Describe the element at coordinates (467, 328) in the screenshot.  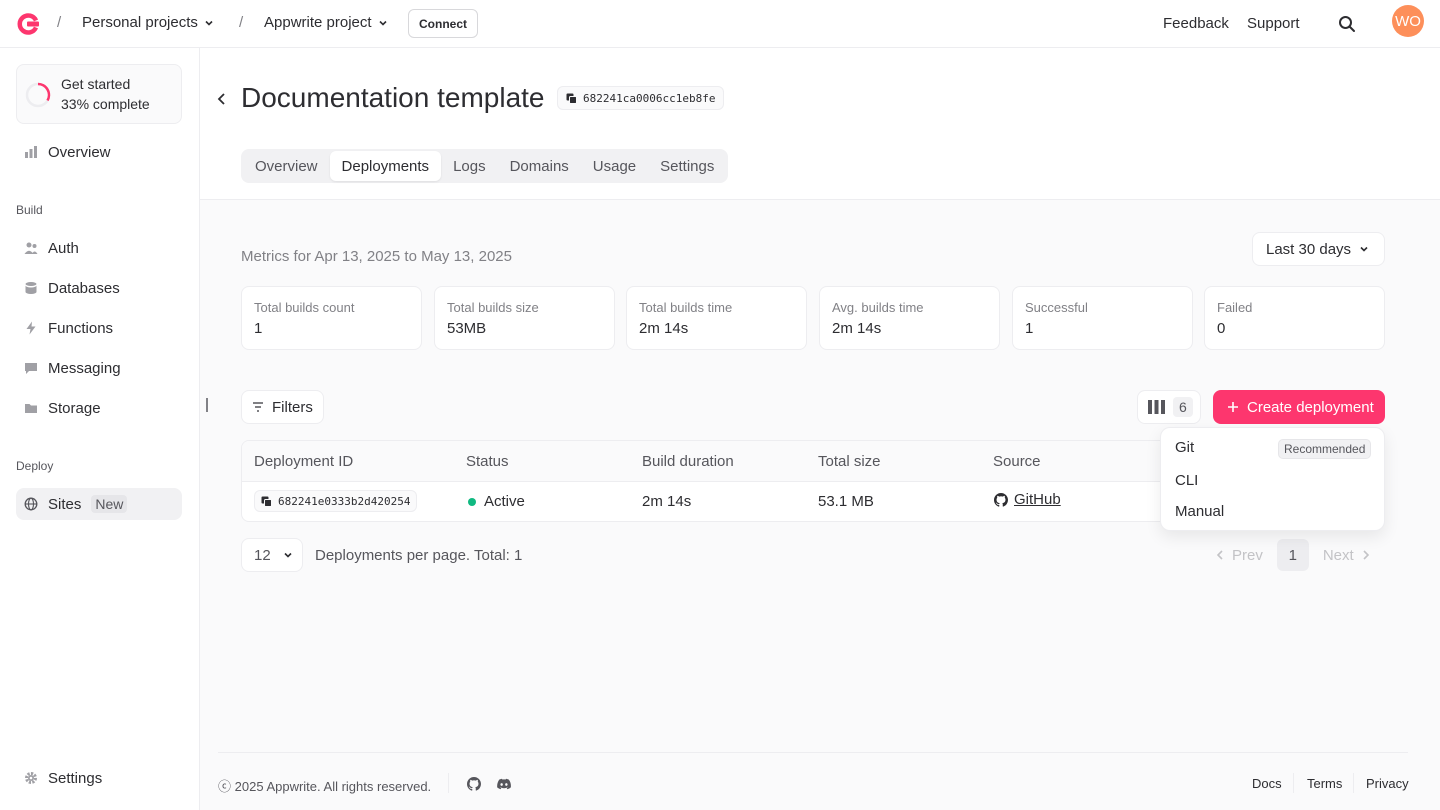
I see `metric-value: 53MB` at that location.